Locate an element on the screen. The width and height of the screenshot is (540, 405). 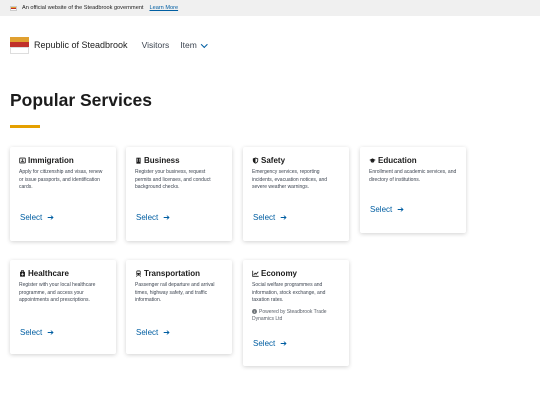
id-card-icon is located at coordinates (22, 160).